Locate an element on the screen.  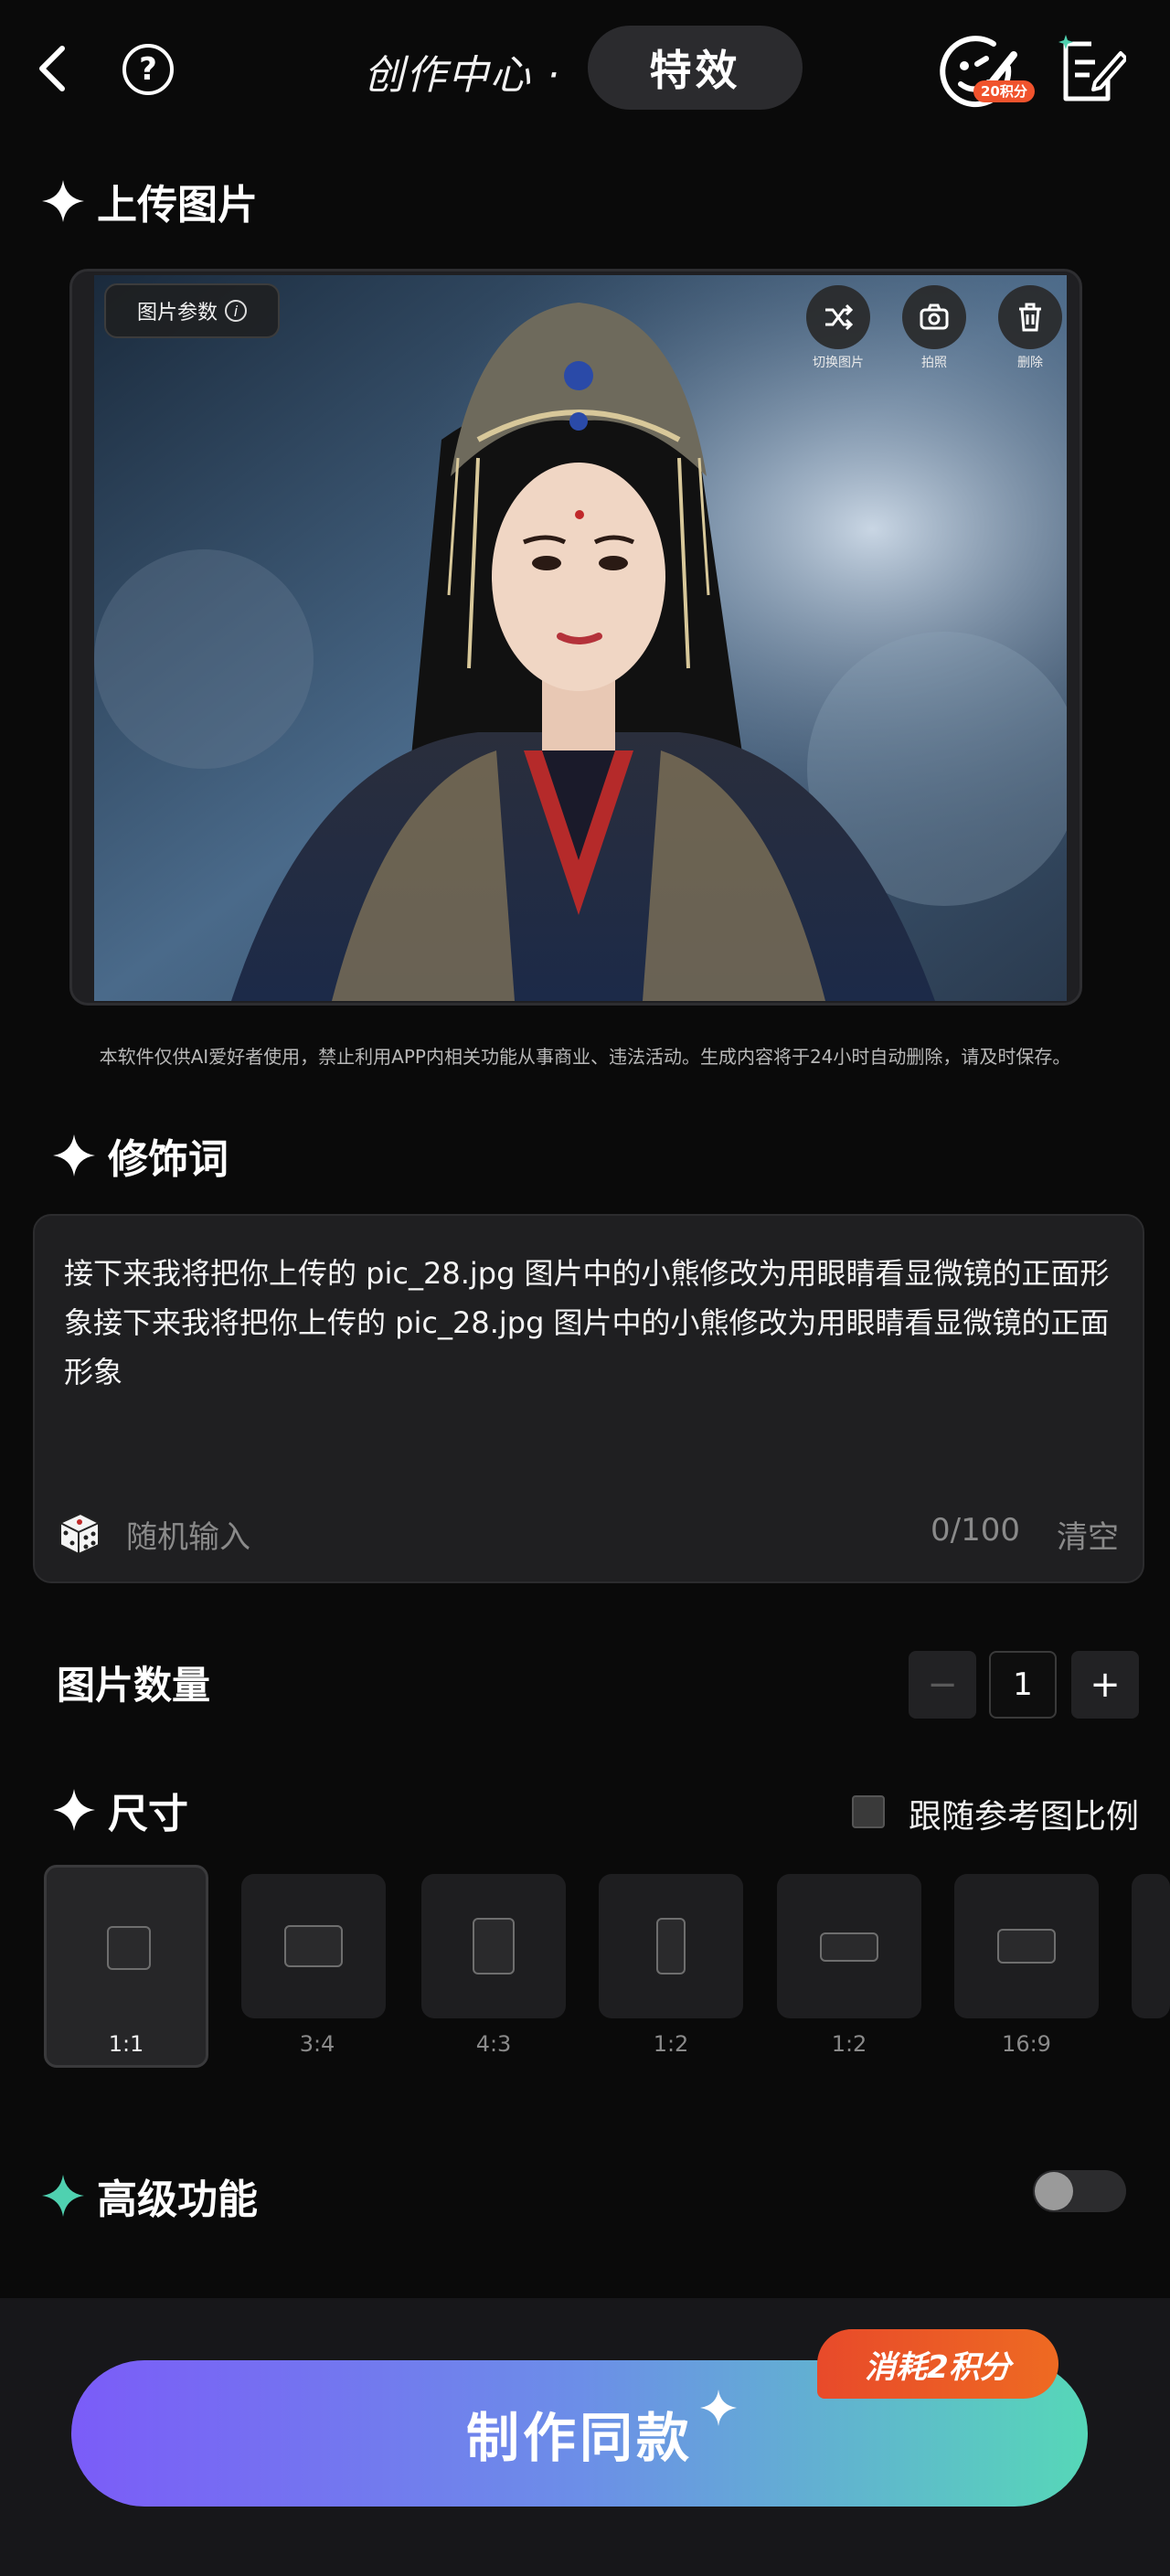
switch-image-button is located at coordinates (838, 317).